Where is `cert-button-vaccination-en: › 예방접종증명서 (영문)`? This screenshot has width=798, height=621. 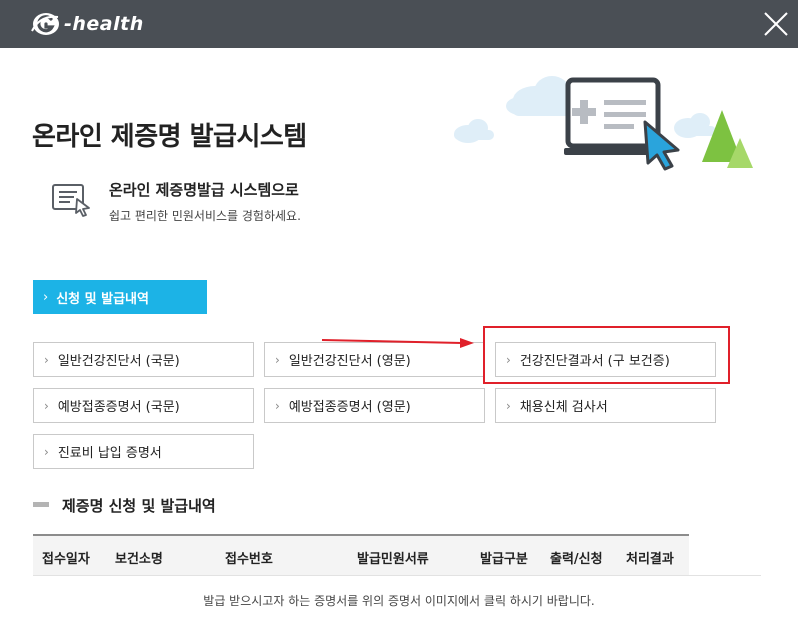 cert-button-vaccination-en: › 예방접종증명서 (영문) is located at coordinates (374, 405).